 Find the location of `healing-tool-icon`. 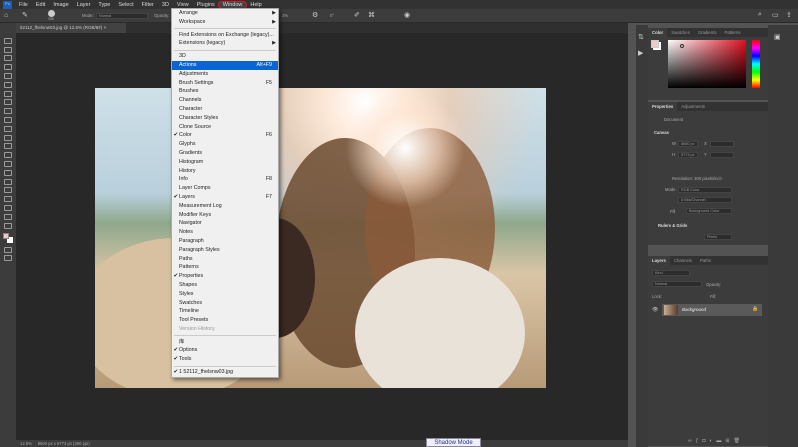

healing-tool-icon is located at coordinates (8, 102).